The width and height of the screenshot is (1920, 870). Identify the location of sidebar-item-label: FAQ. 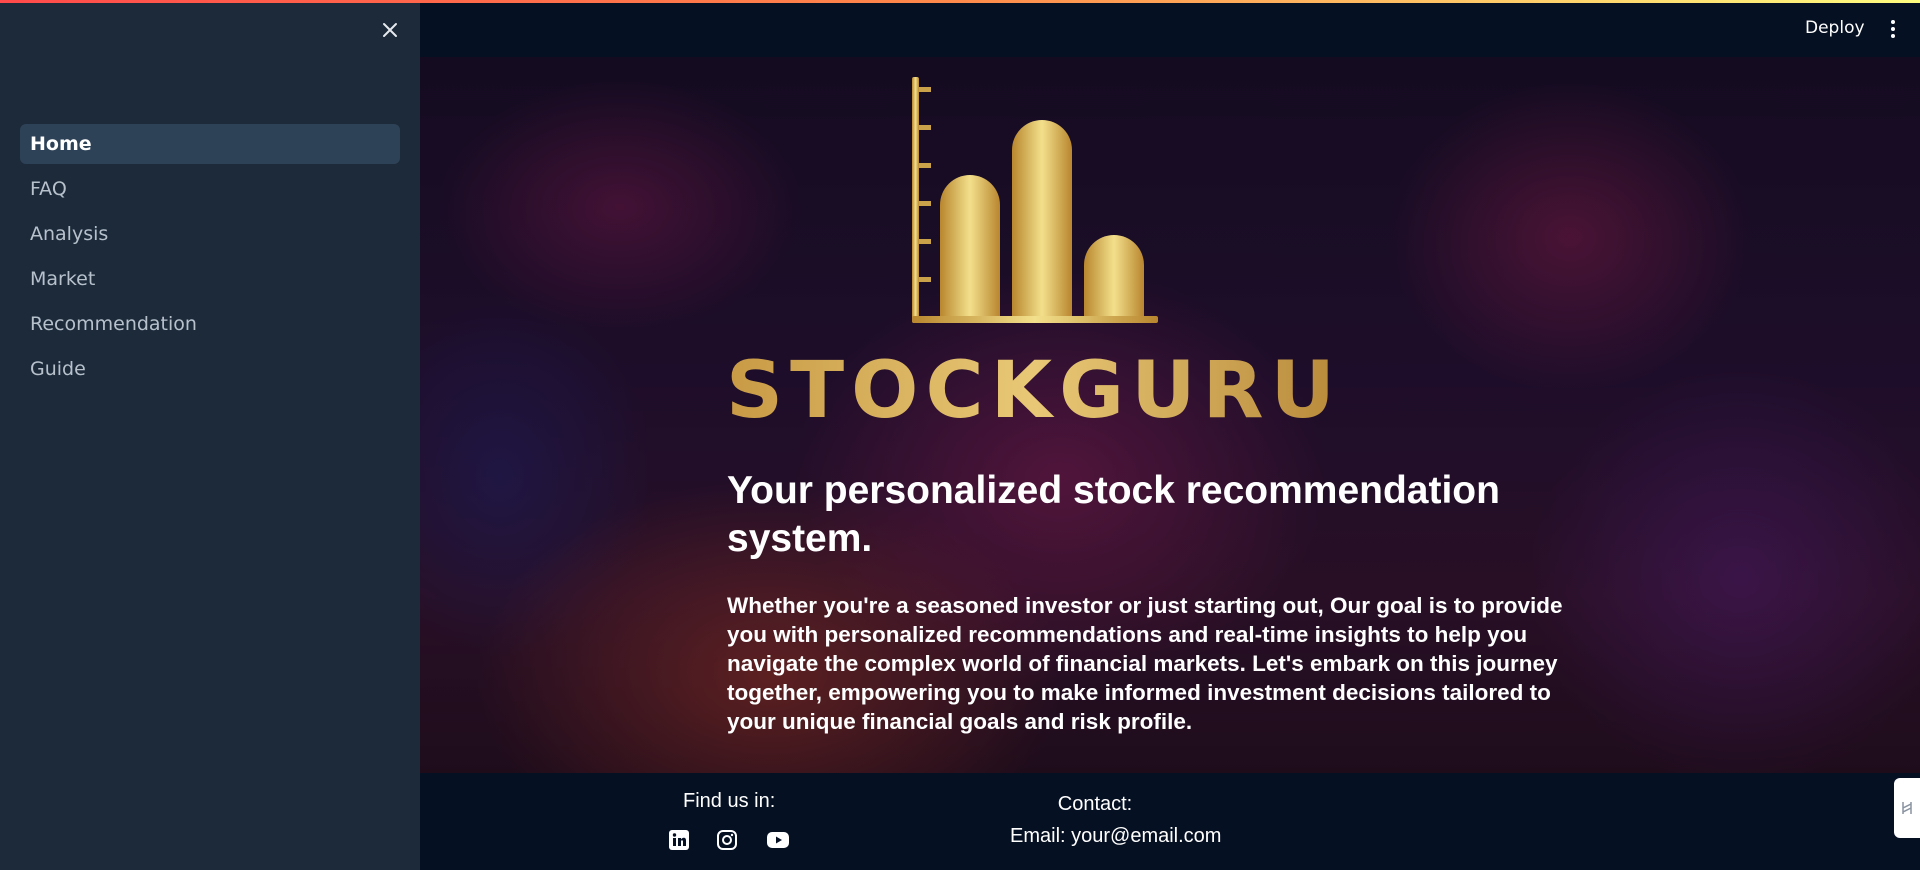
(48, 189).